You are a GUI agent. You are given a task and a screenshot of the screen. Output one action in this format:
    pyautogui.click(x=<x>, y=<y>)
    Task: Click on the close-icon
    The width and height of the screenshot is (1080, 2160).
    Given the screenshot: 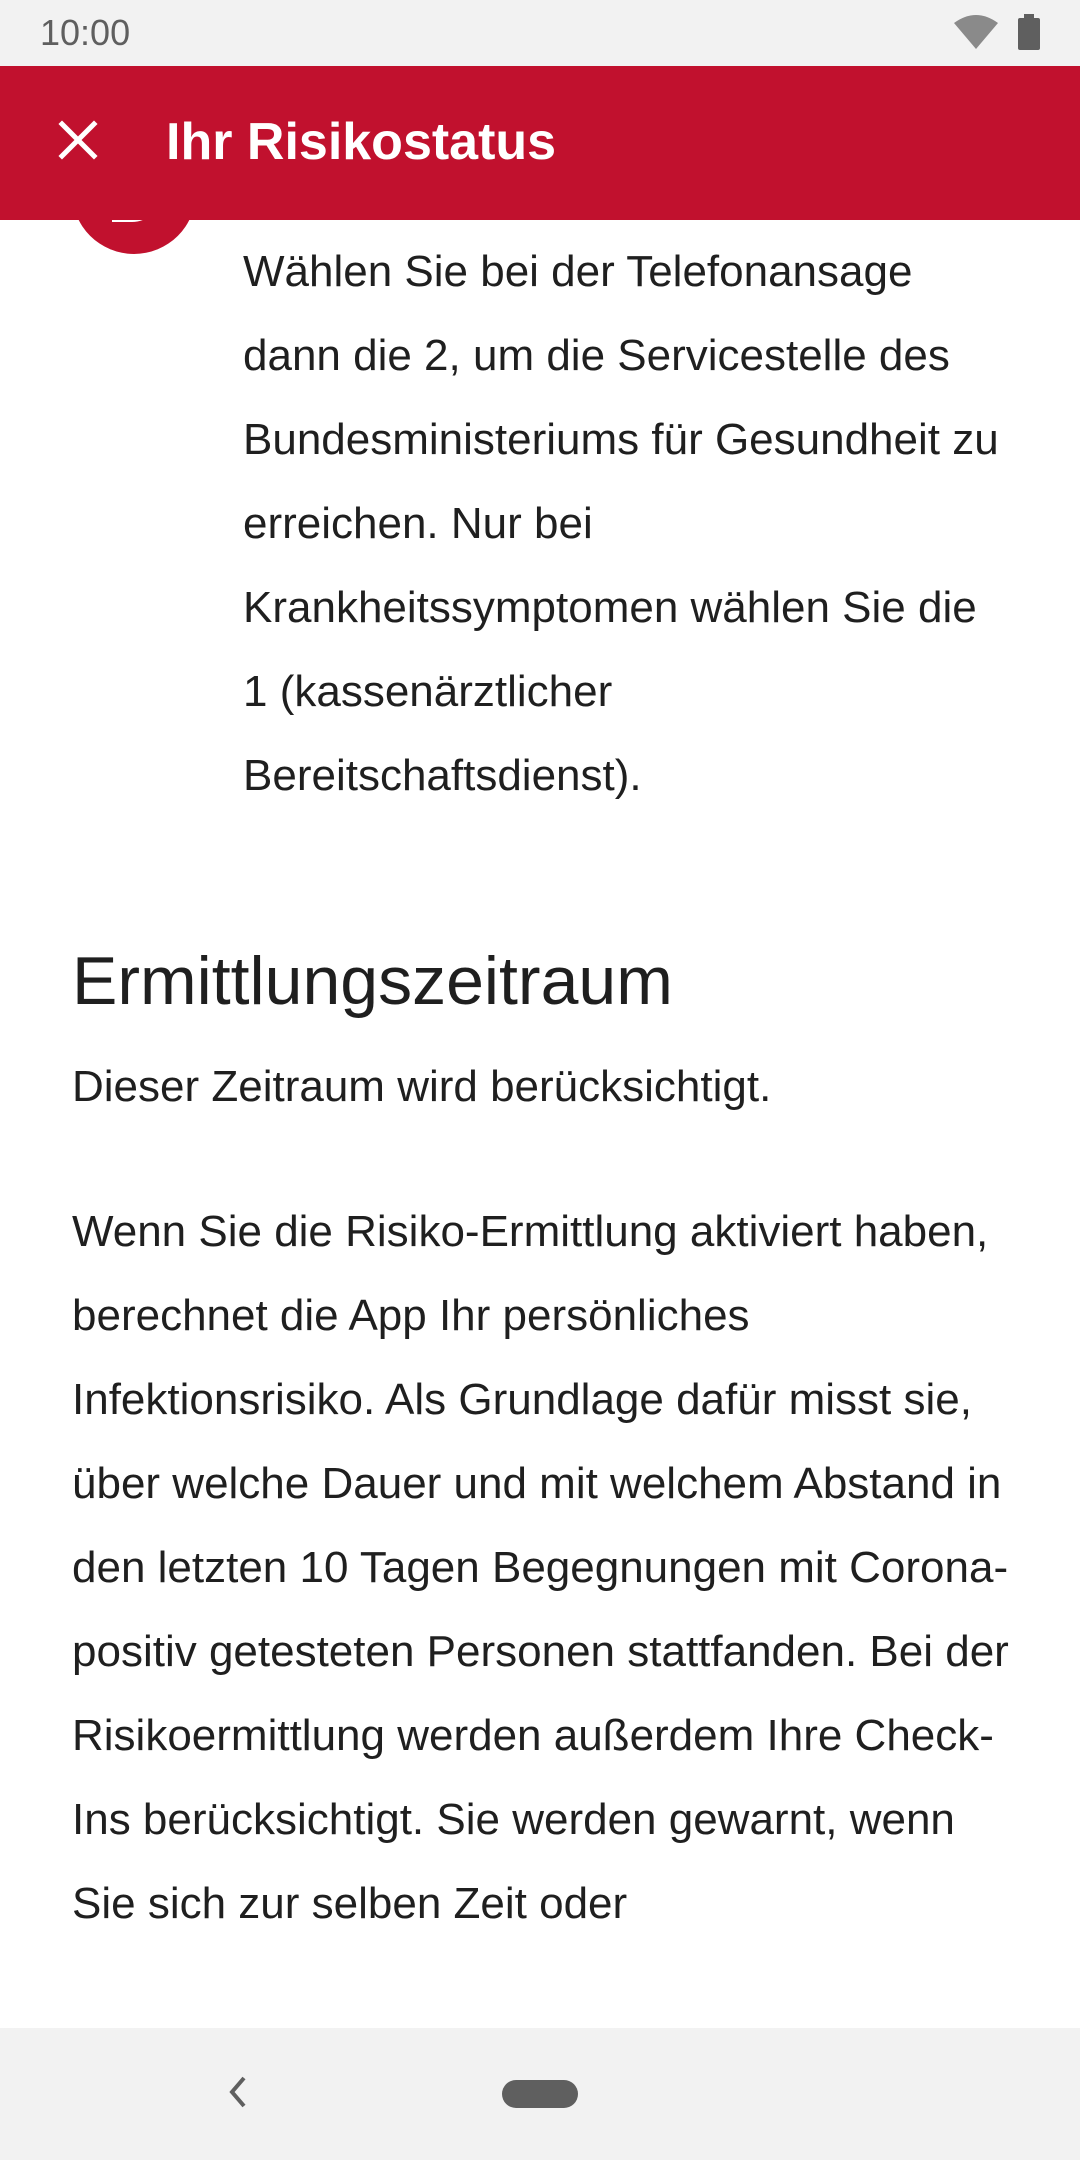 What is the action you would take?
    pyautogui.click(x=78, y=142)
    